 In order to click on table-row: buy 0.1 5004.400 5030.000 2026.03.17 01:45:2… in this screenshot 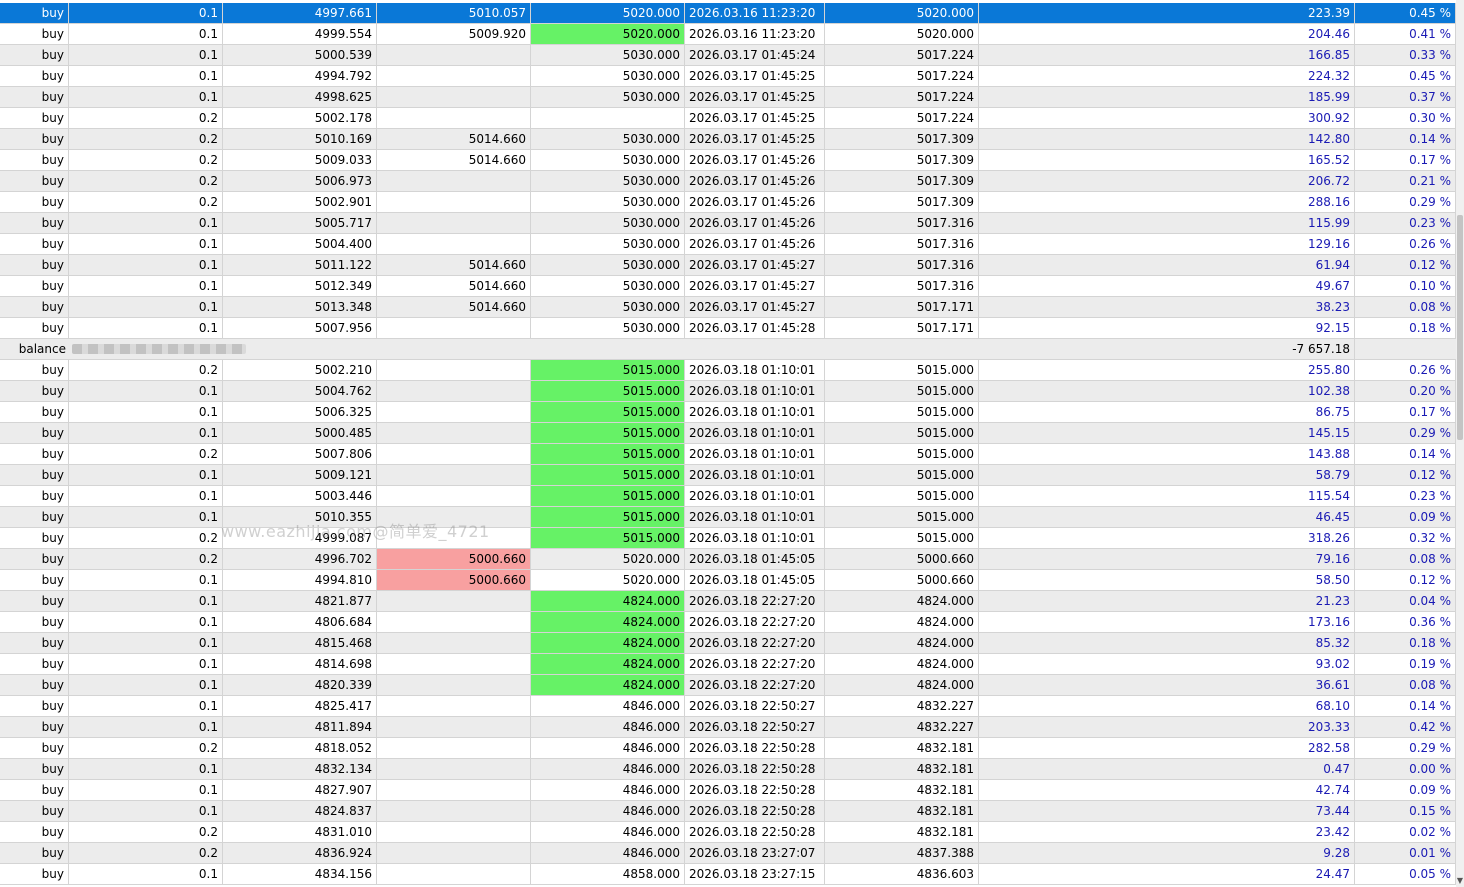, I will do `click(728, 244)`.